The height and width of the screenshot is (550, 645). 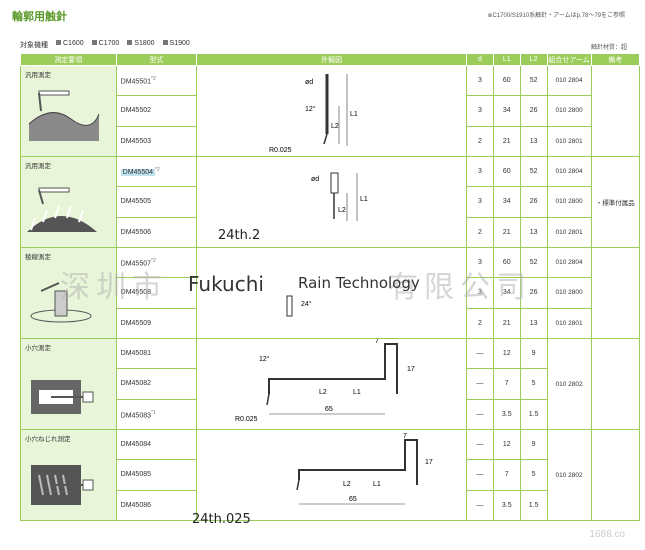 I want to click on l2-cell: 26, so click(x=533, y=202).